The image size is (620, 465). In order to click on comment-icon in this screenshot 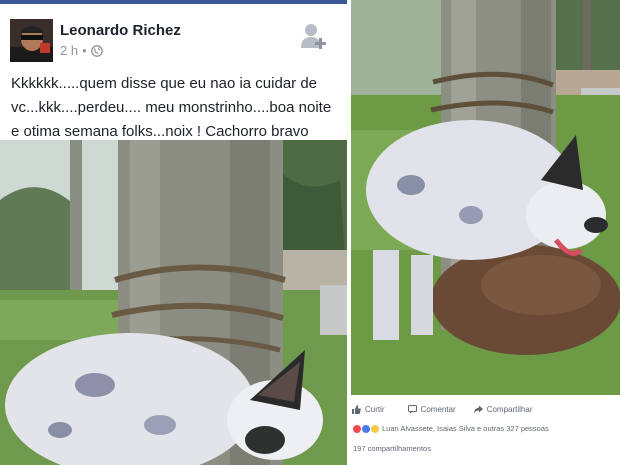, I will do `click(412, 409)`.